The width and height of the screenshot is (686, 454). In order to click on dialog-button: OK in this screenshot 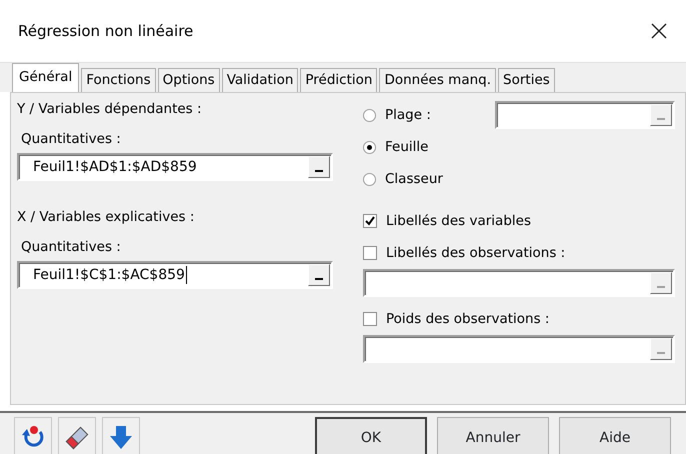, I will do `click(371, 435)`.